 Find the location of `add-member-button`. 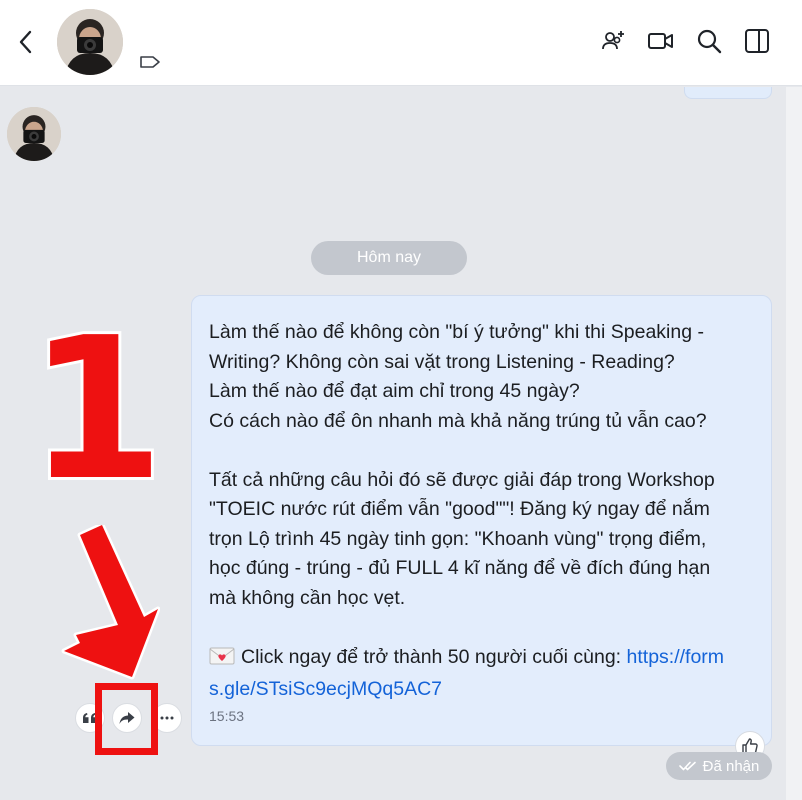

add-member-button is located at coordinates (613, 41).